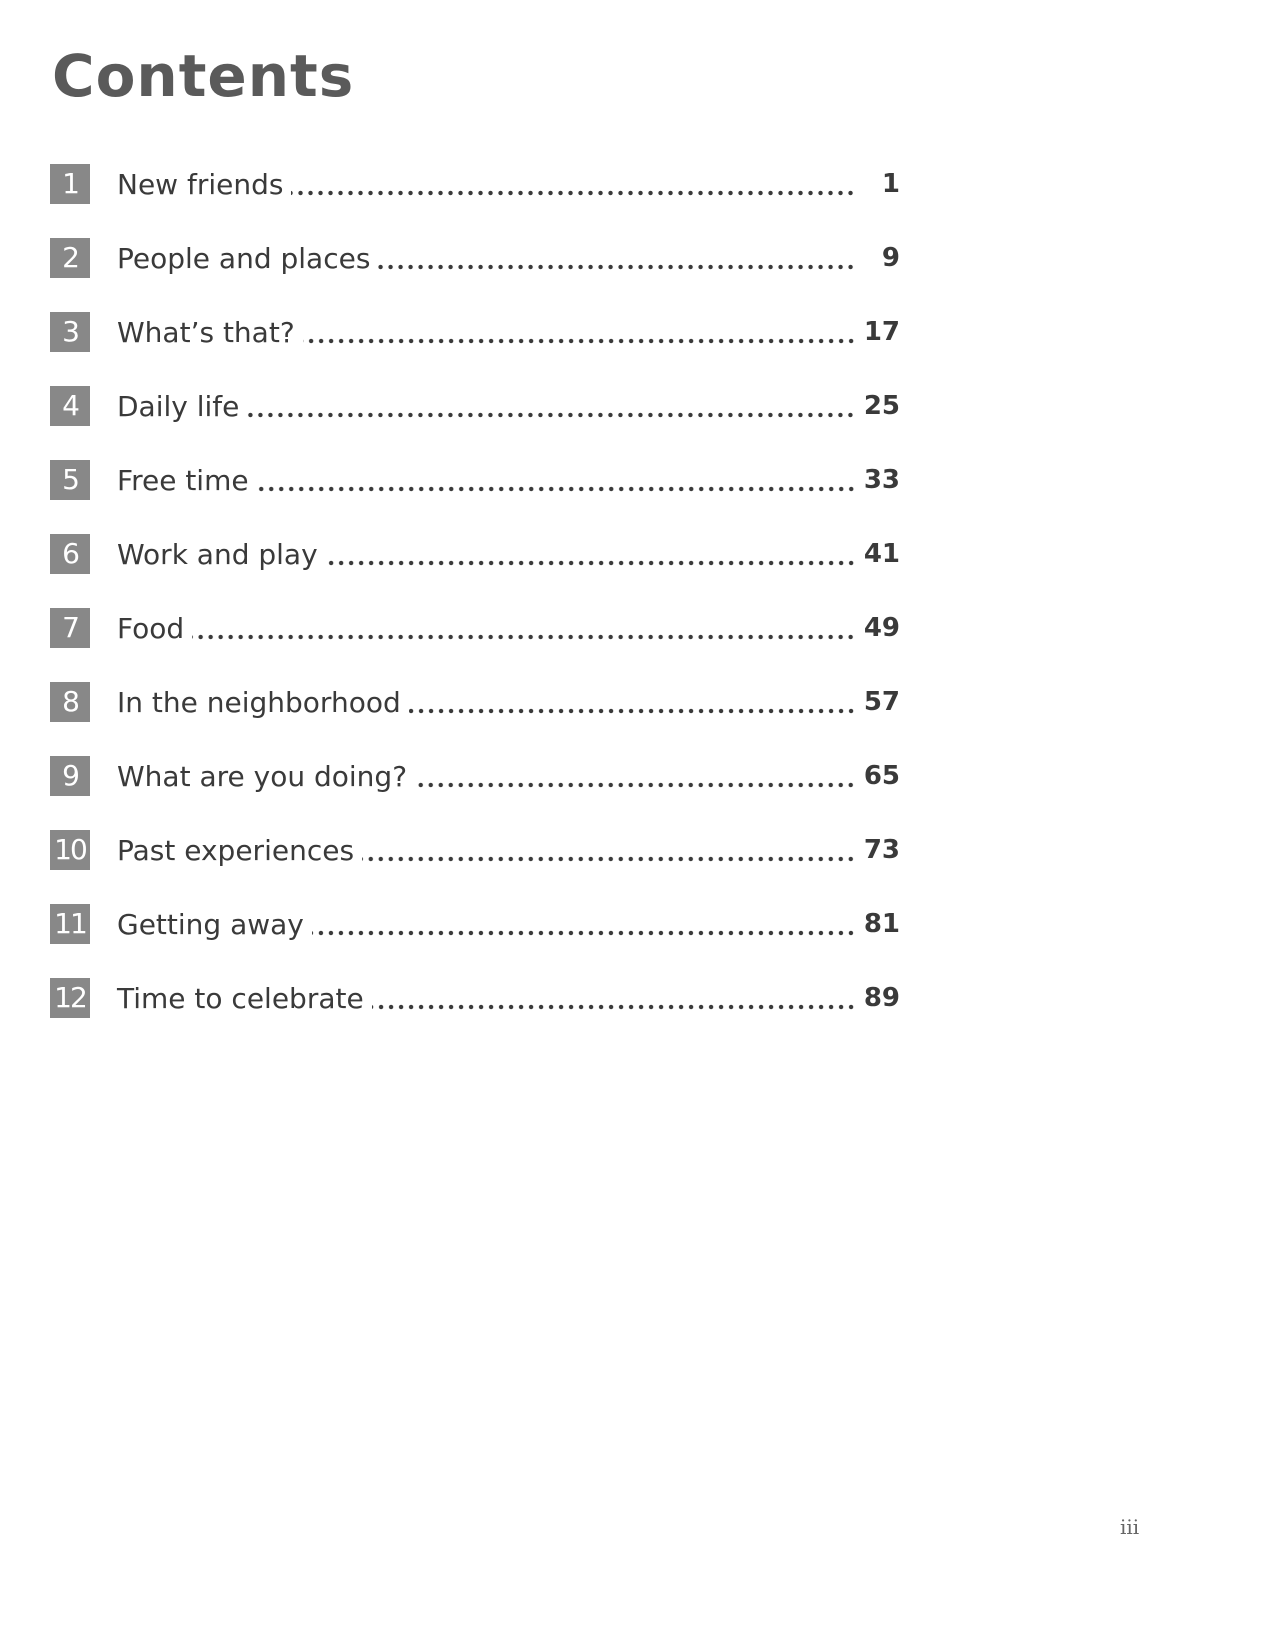  Describe the element at coordinates (890, 258) in the screenshot. I see `page-number: 9` at that location.